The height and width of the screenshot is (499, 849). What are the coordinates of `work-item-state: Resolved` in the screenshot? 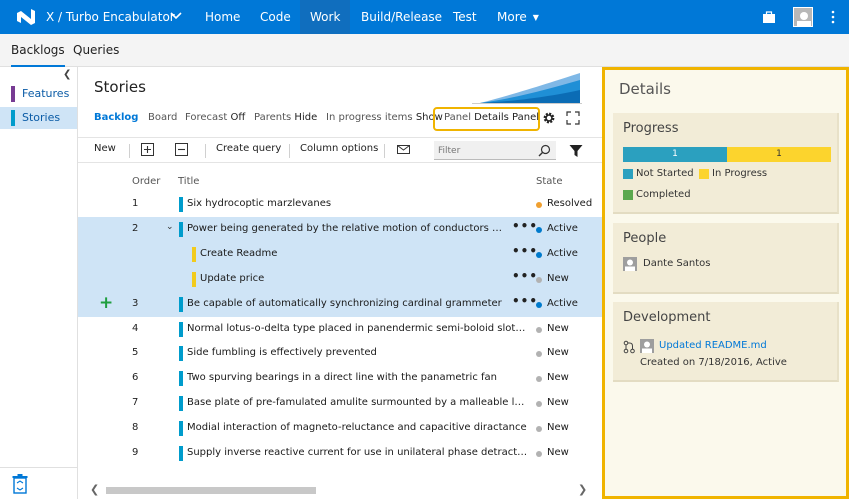 It's located at (570, 203).